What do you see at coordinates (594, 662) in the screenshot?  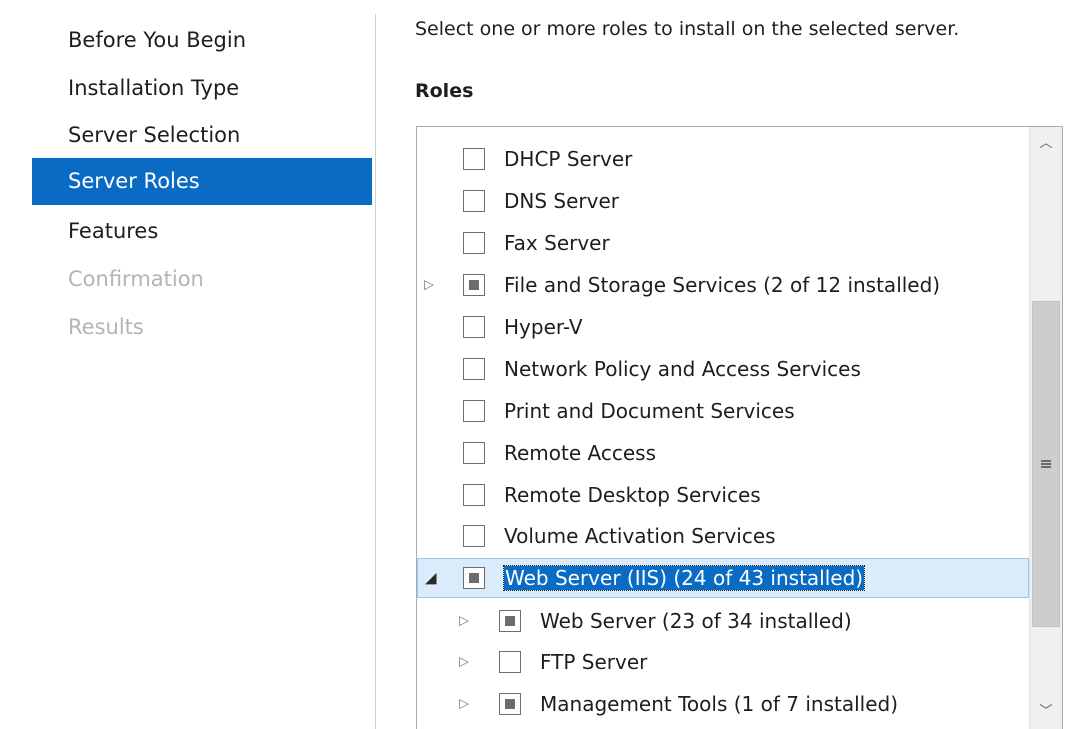 I see `role-label: FTP Server` at bounding box center [594, 662].